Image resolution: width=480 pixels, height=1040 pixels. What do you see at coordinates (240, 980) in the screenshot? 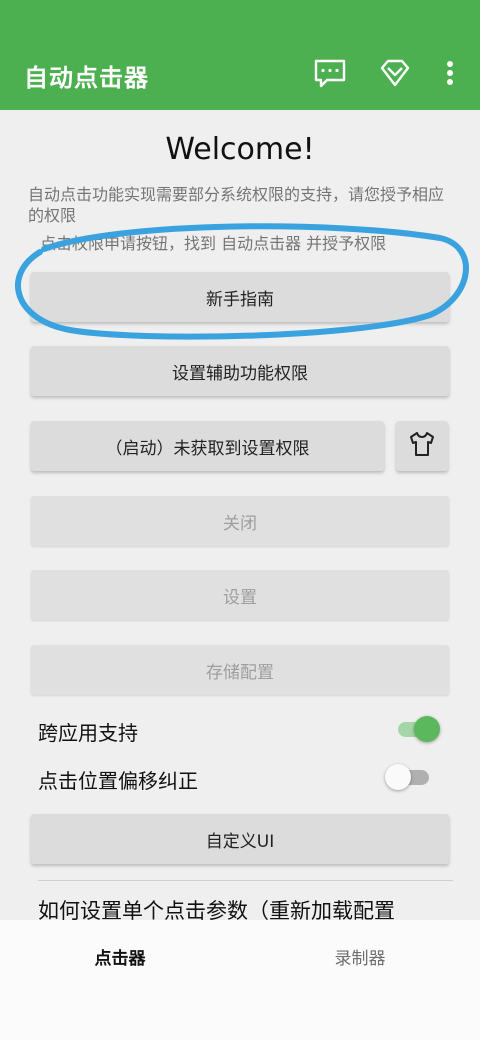
I see `bottom-navigation: 点击器 录制器` at bounding box center [240, 980].